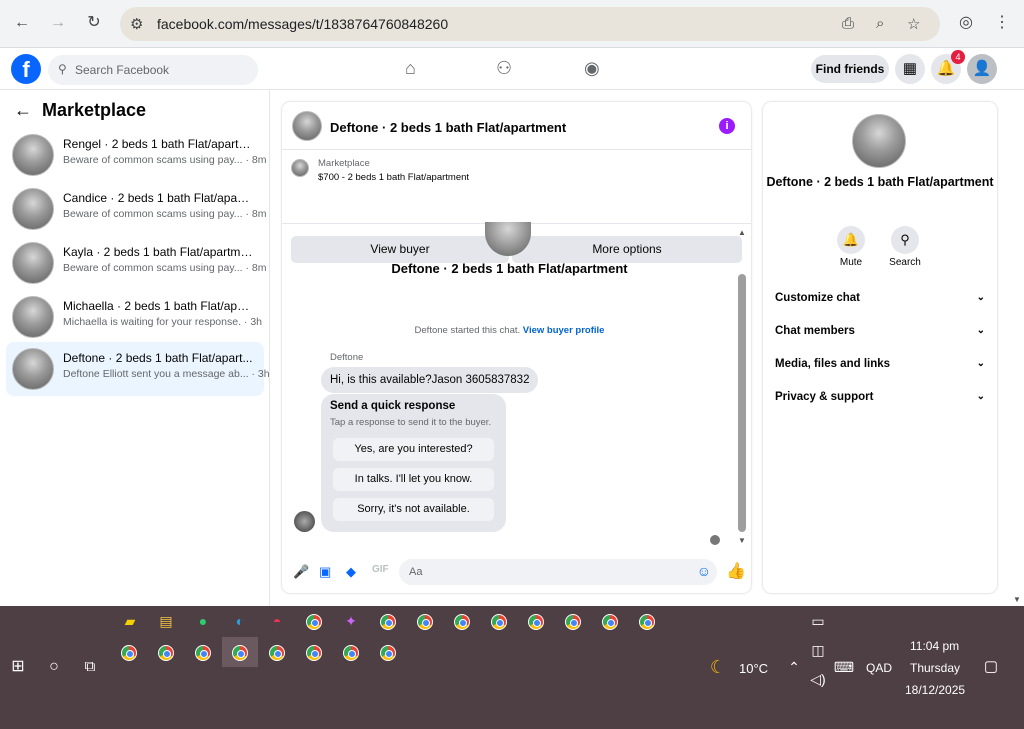 The width and height of the screenshot is (1024, 729). Describe the element at coordinates (54, 667) in the screenshot. I see `search-circle-icon: ○` at that location.